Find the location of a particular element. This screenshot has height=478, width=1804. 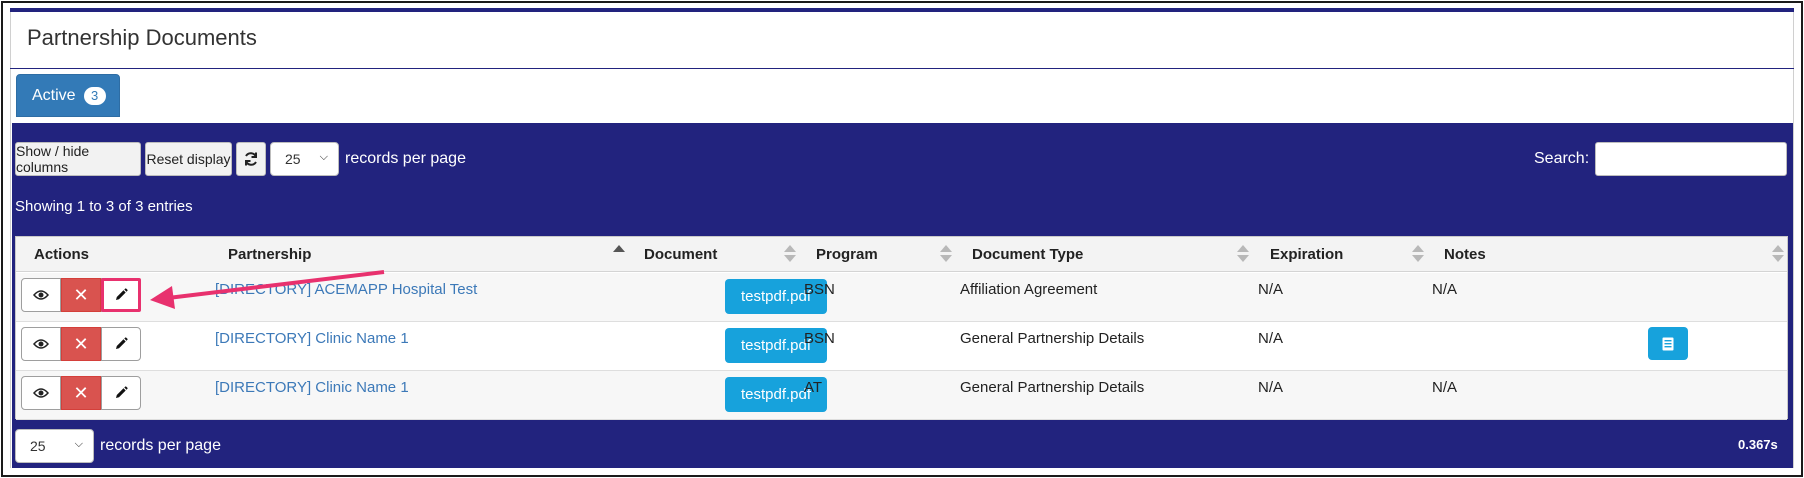

annotation-arrow is located at coordinates (267, 289).